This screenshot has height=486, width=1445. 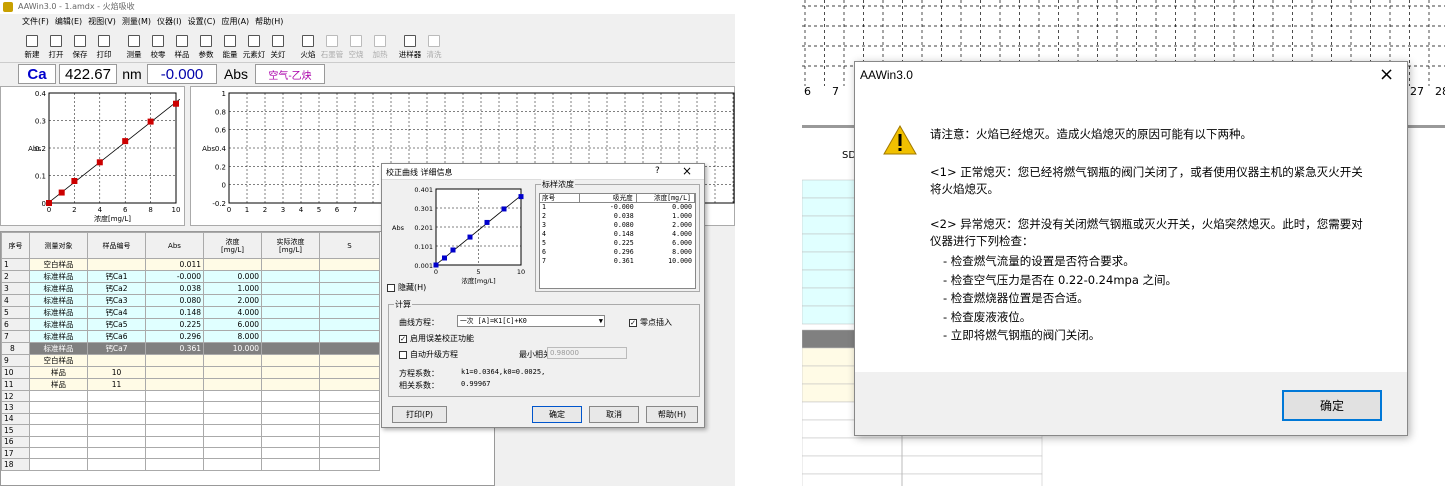 I want to click on table-cell: 钙Ca1, so click(x=116, y=276).